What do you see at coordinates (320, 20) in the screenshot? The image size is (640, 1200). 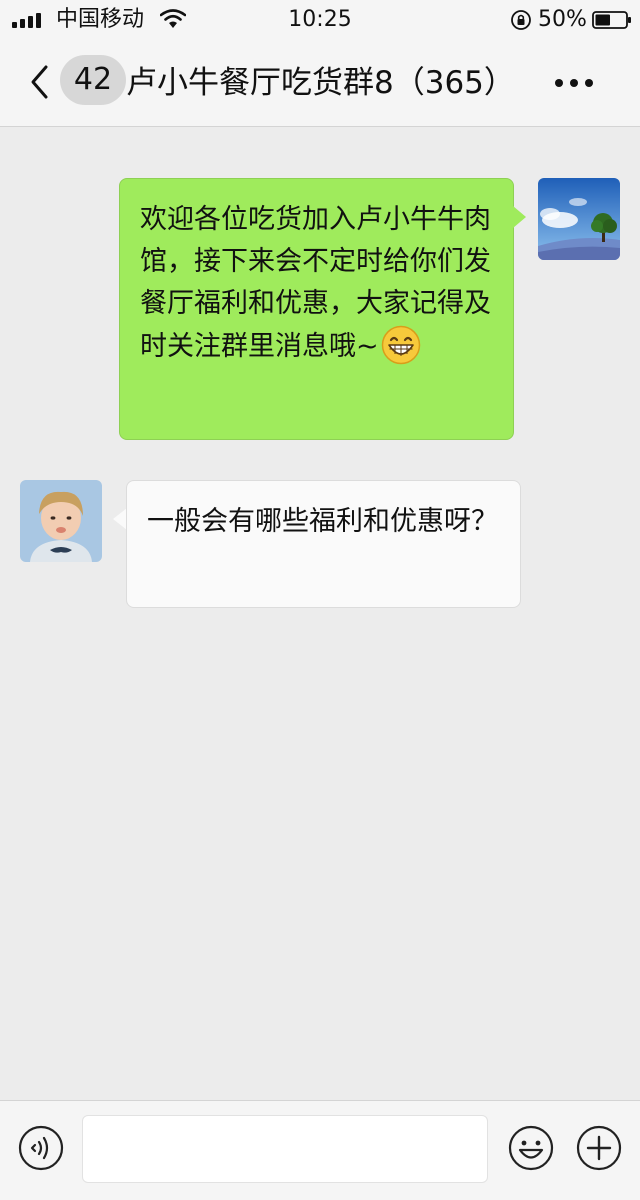 I see `status-bar: 中国移动 10:25 50%` at bounding box center [320, 20].